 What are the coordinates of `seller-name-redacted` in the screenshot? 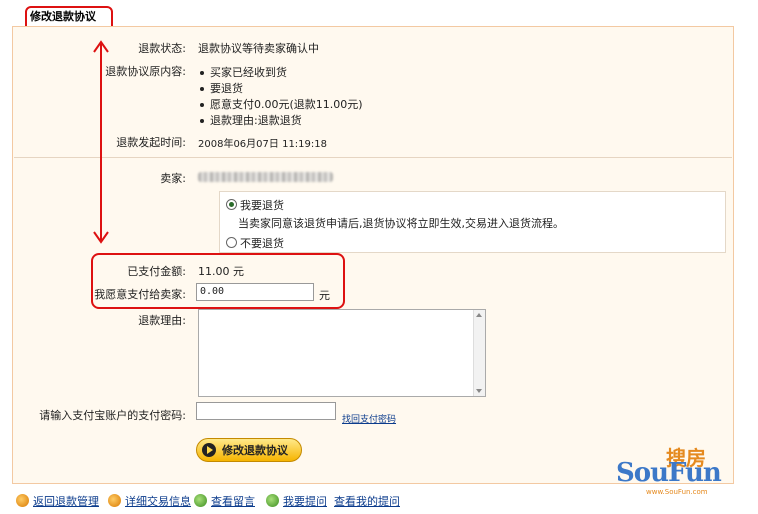 It's located at (265, 176).